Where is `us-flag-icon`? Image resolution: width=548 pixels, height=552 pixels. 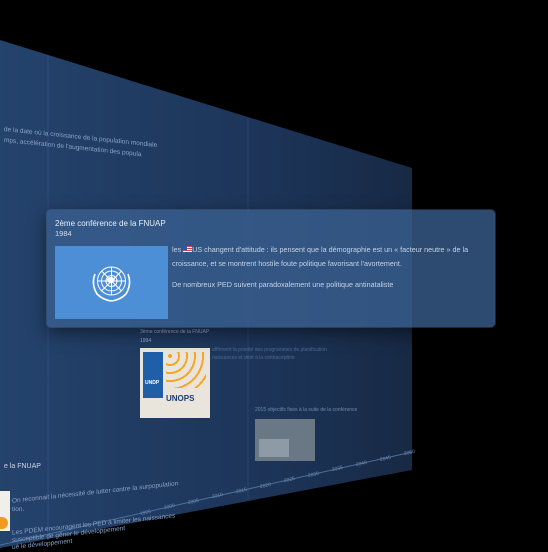 us-flag-icon is located at coordinates (188, 249).